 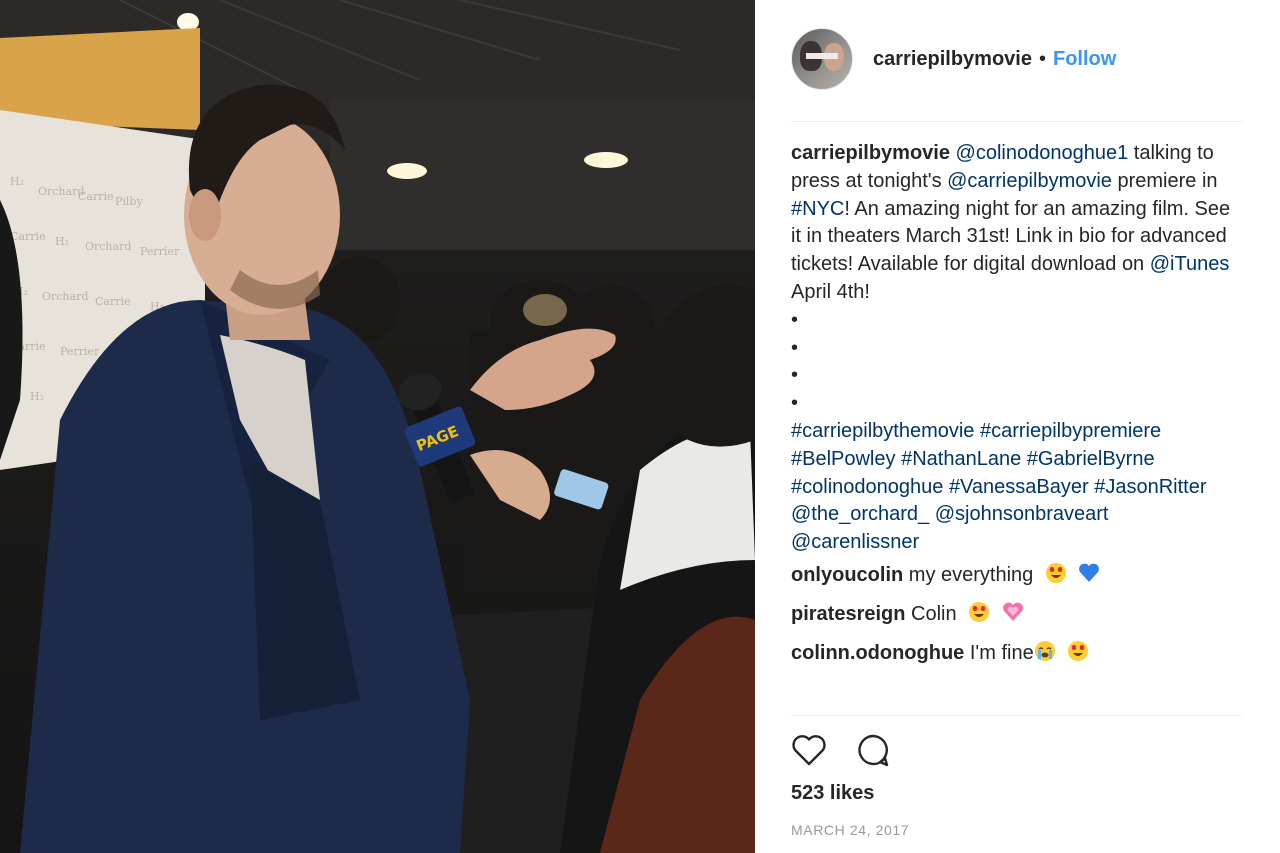 What do you see at coordinates (867, 487) in the screenshot?
I see `caption-tag: #colinodonoghue` at bounding box center [867, 487].